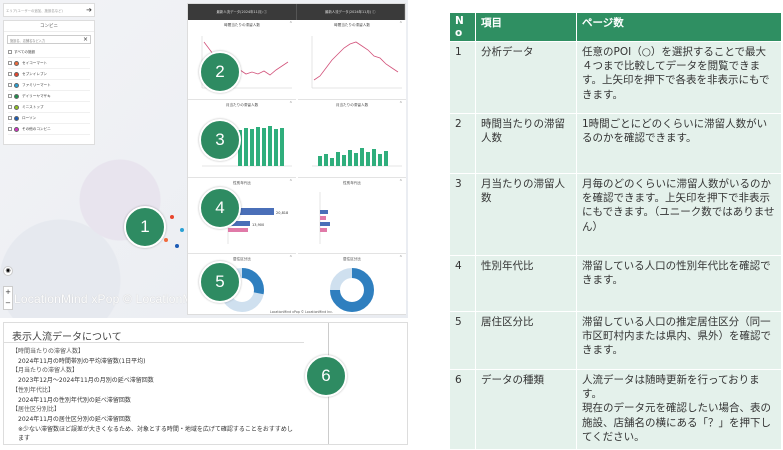 This screenshot has height=450, width=783. Describe the element at coordinates (220, 208) in the screenshot. I see `callout-badge-4: 4` at that location.